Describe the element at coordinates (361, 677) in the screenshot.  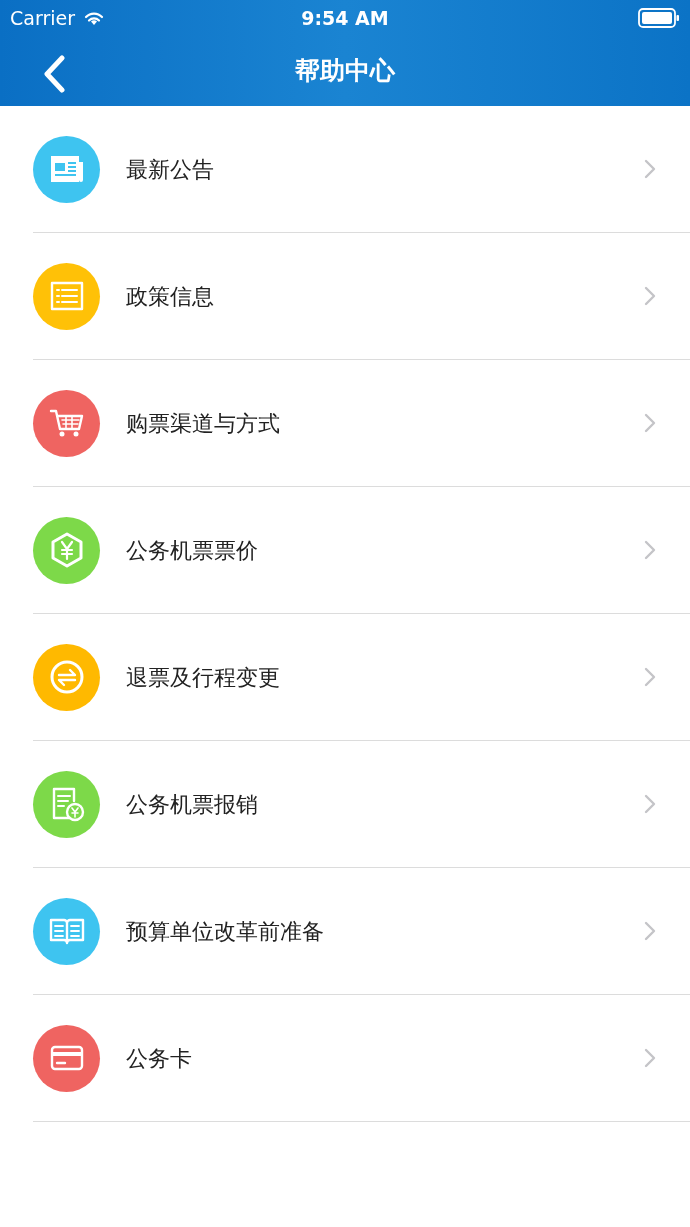
I see `menu-item: 退票及行程变更` at that location.